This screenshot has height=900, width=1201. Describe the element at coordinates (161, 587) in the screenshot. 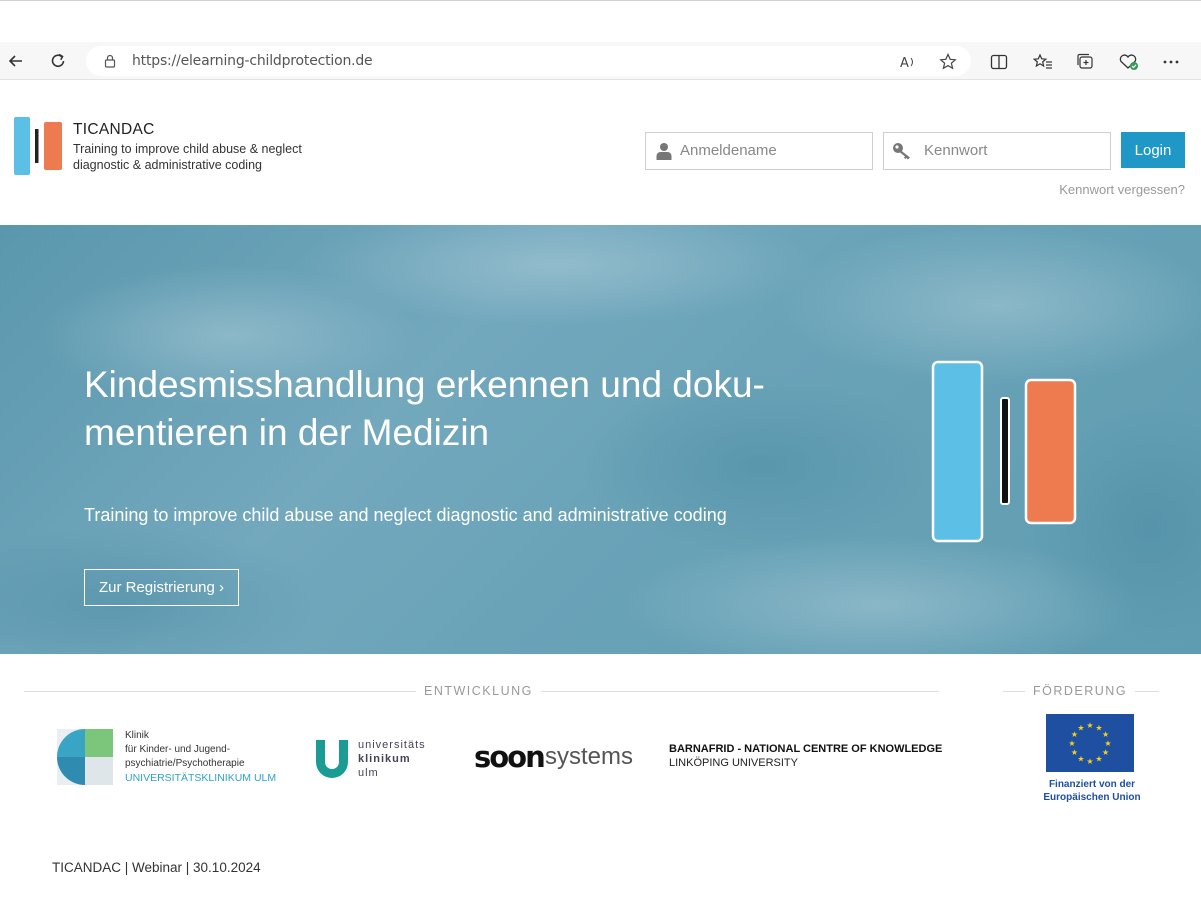

I see `register-button: Zur Registrierung ›` at that location.